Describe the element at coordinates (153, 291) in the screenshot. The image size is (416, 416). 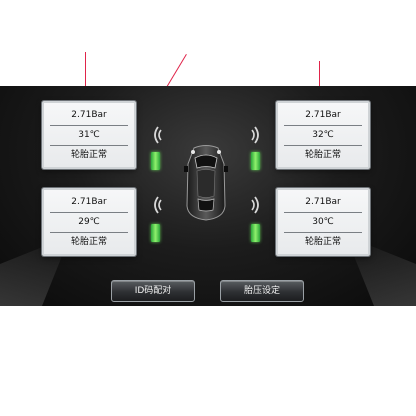
I see `id-pairing-button: ID码配对` at that location.